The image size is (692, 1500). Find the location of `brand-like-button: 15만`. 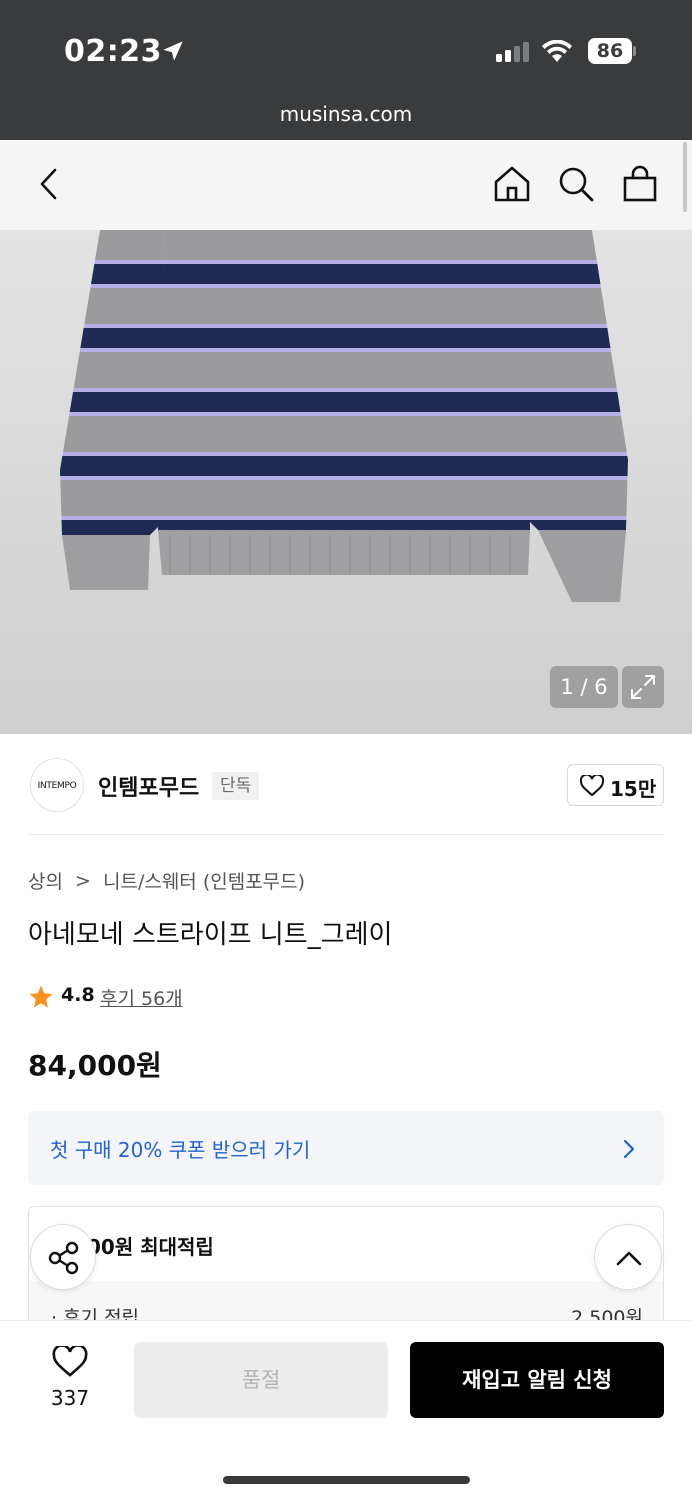

brand-like-button: 15만 is located at coordinates (615, 785).